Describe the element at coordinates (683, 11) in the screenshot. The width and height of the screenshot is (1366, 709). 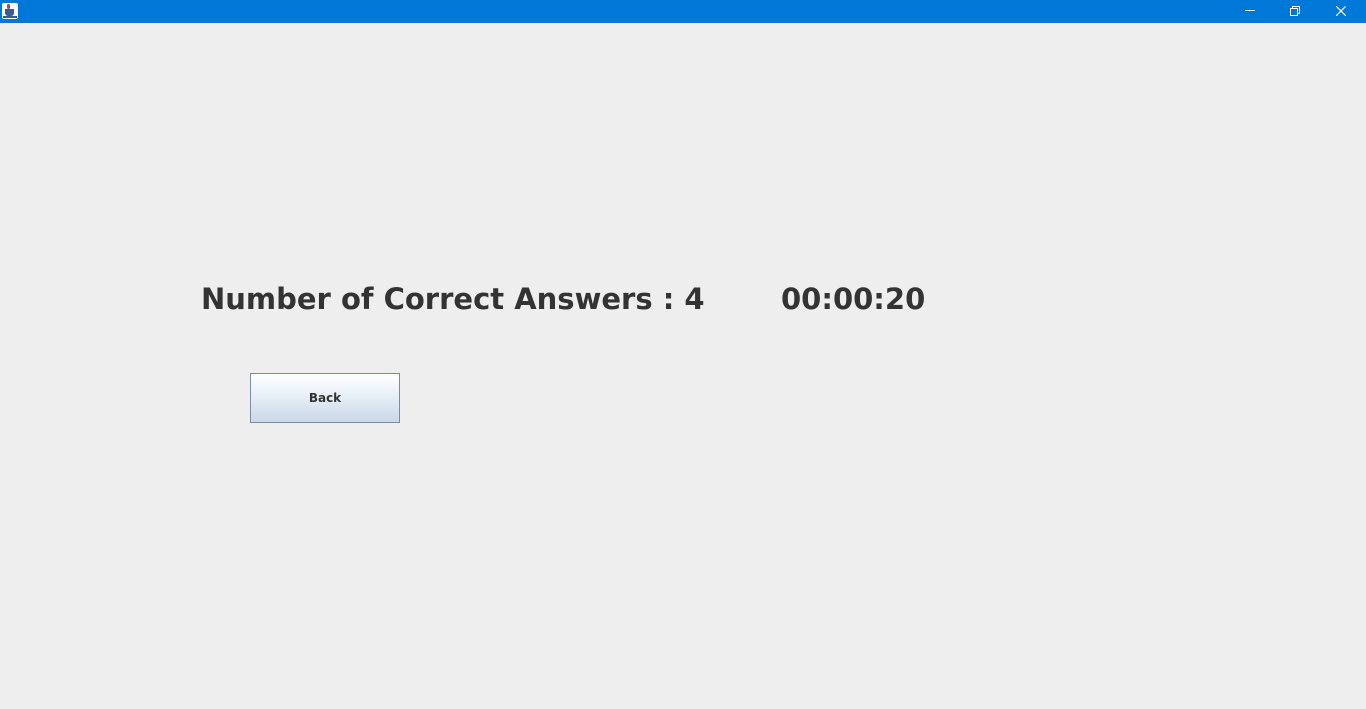
I see `window-titlebar` at that location.